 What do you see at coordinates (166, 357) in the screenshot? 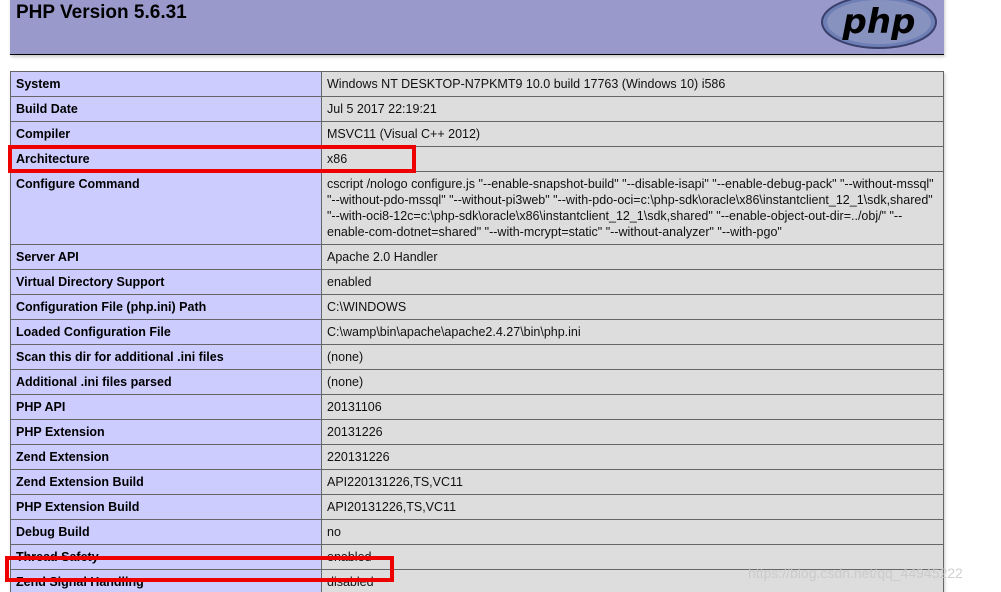
I see `row-key: Scan this dir for additional .ini files` at bounding box center [166, 357].